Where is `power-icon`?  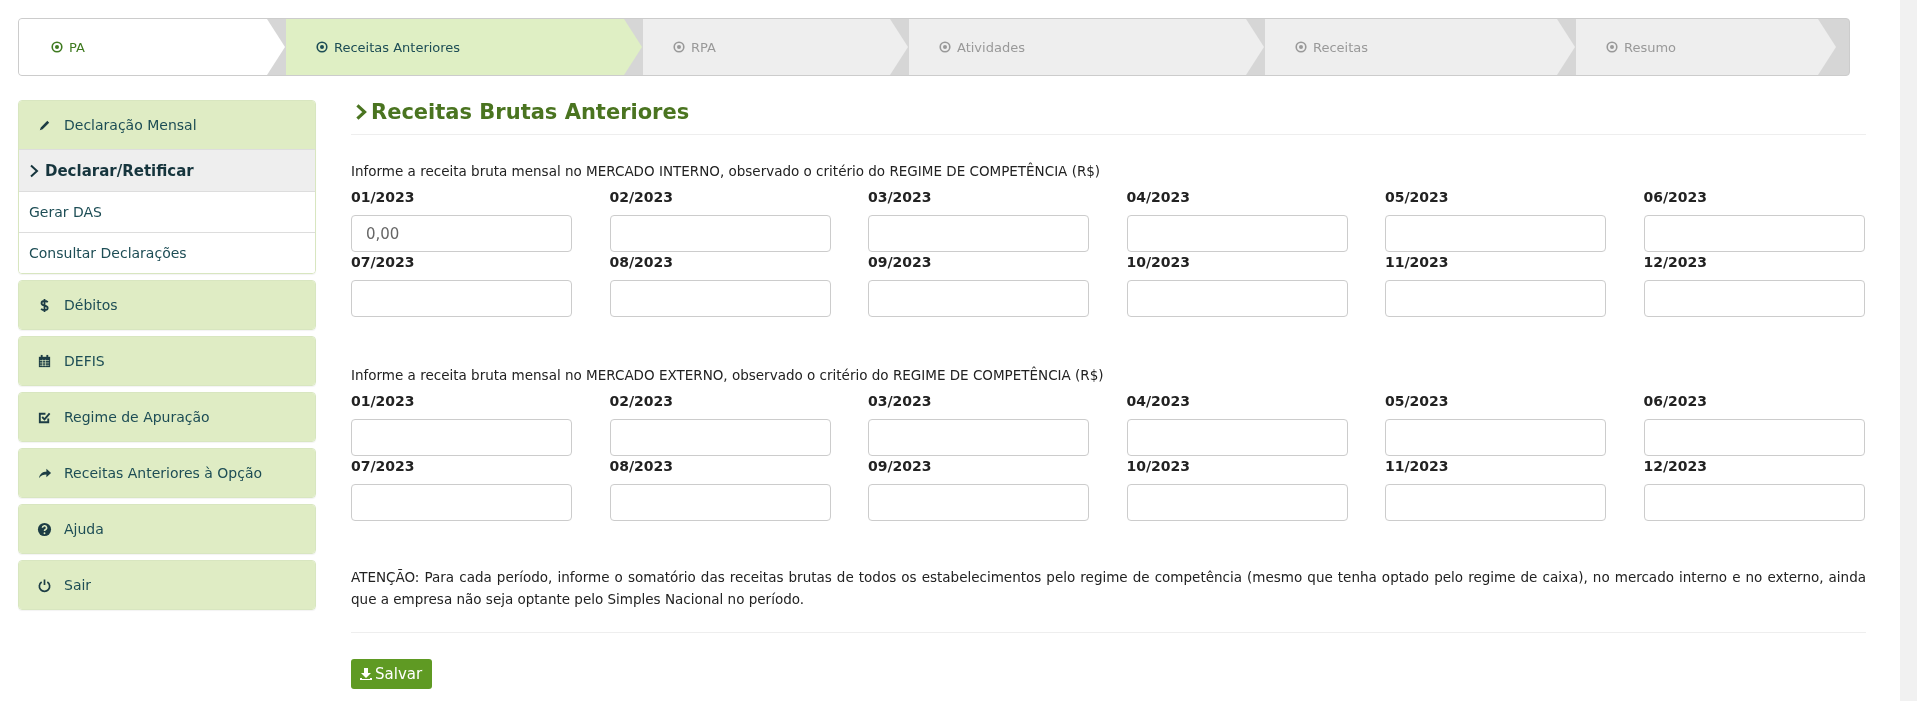 power-icon is located at coordinates (44, 585).